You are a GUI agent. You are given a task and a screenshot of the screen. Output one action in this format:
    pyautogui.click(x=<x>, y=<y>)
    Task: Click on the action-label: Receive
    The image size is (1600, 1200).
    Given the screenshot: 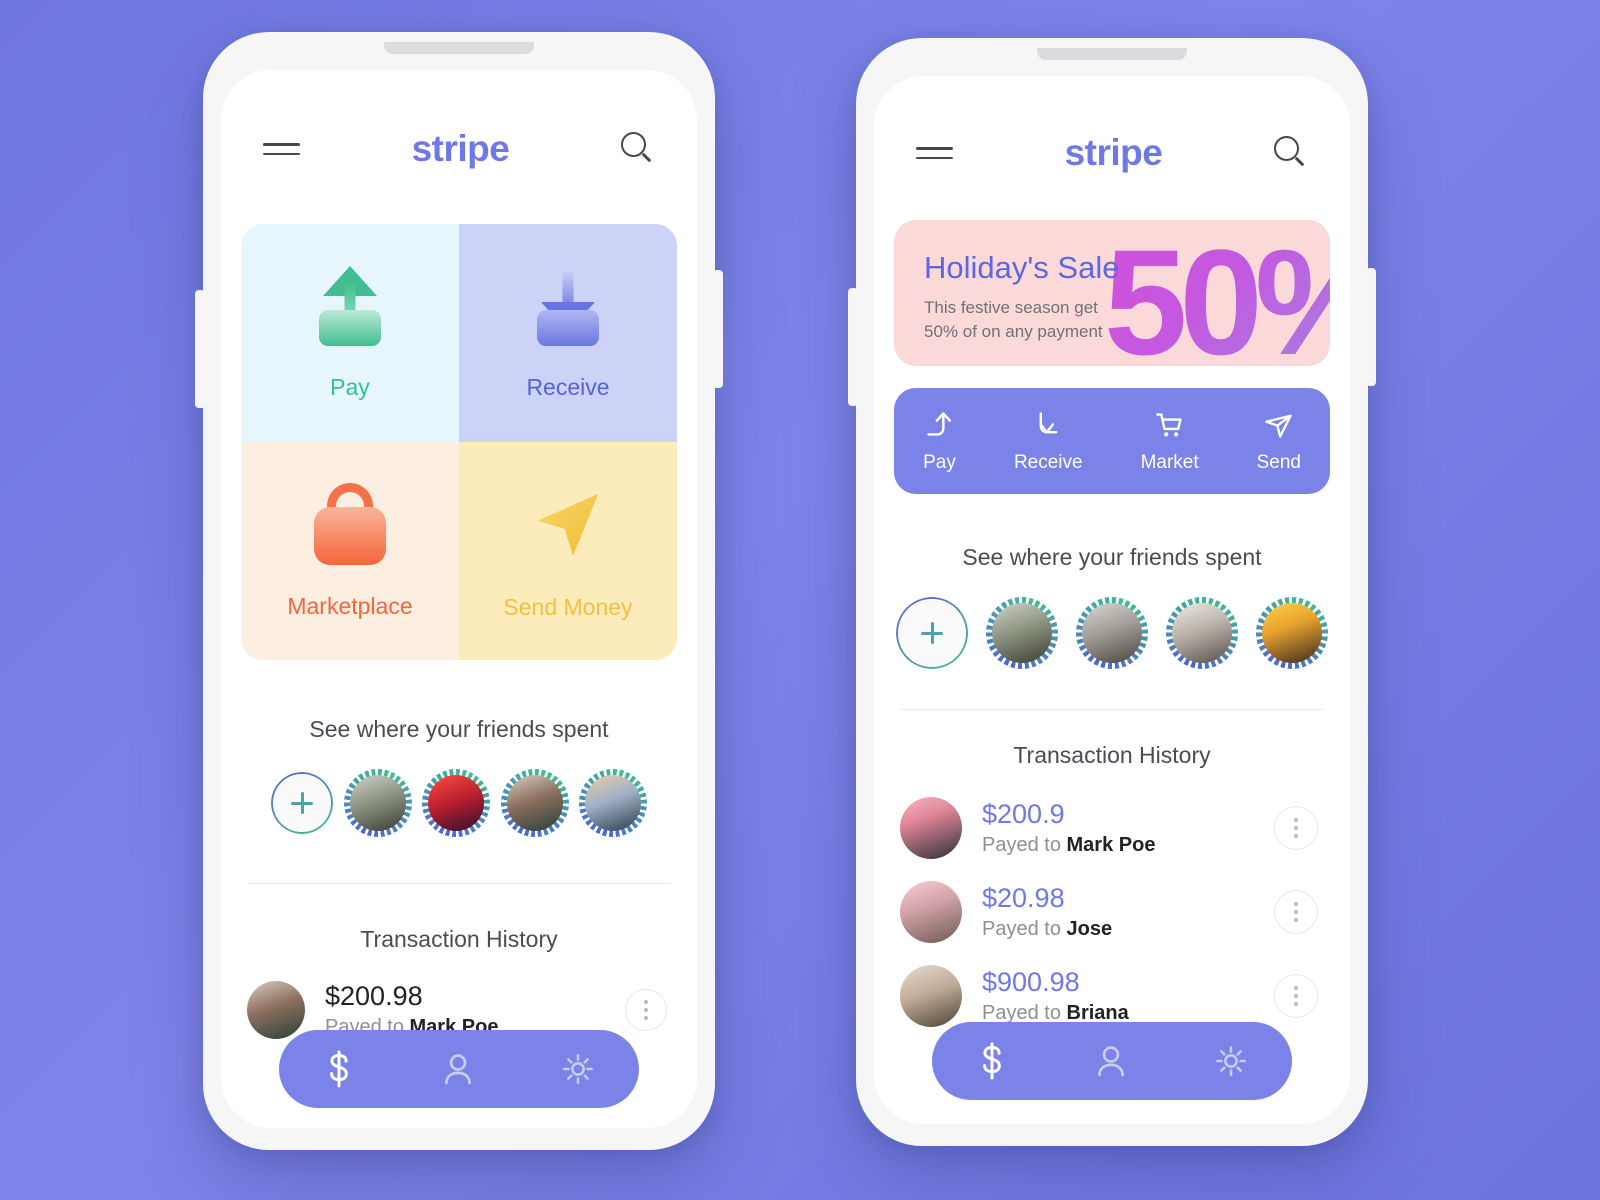 What is the action you would take?
    pyautogui.click(x=1048, y=462)
    